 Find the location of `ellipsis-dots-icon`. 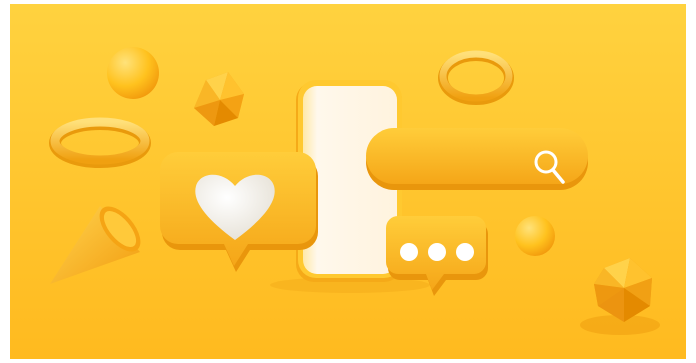

ellipsis-dots-icon is located at coordinates (437, 252).